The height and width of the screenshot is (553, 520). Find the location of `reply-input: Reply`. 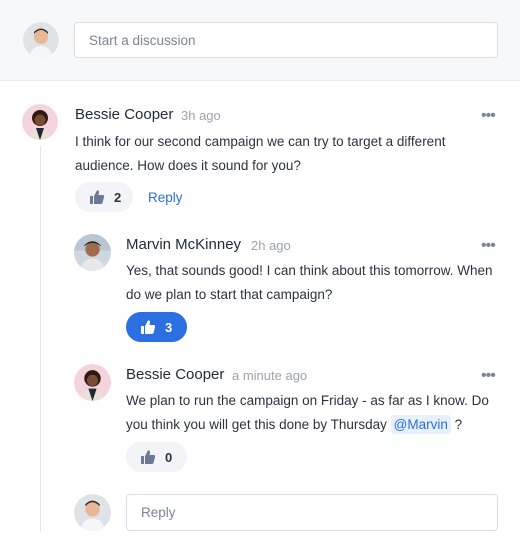

reply-input: Reply is located at coordinates (312, 512).